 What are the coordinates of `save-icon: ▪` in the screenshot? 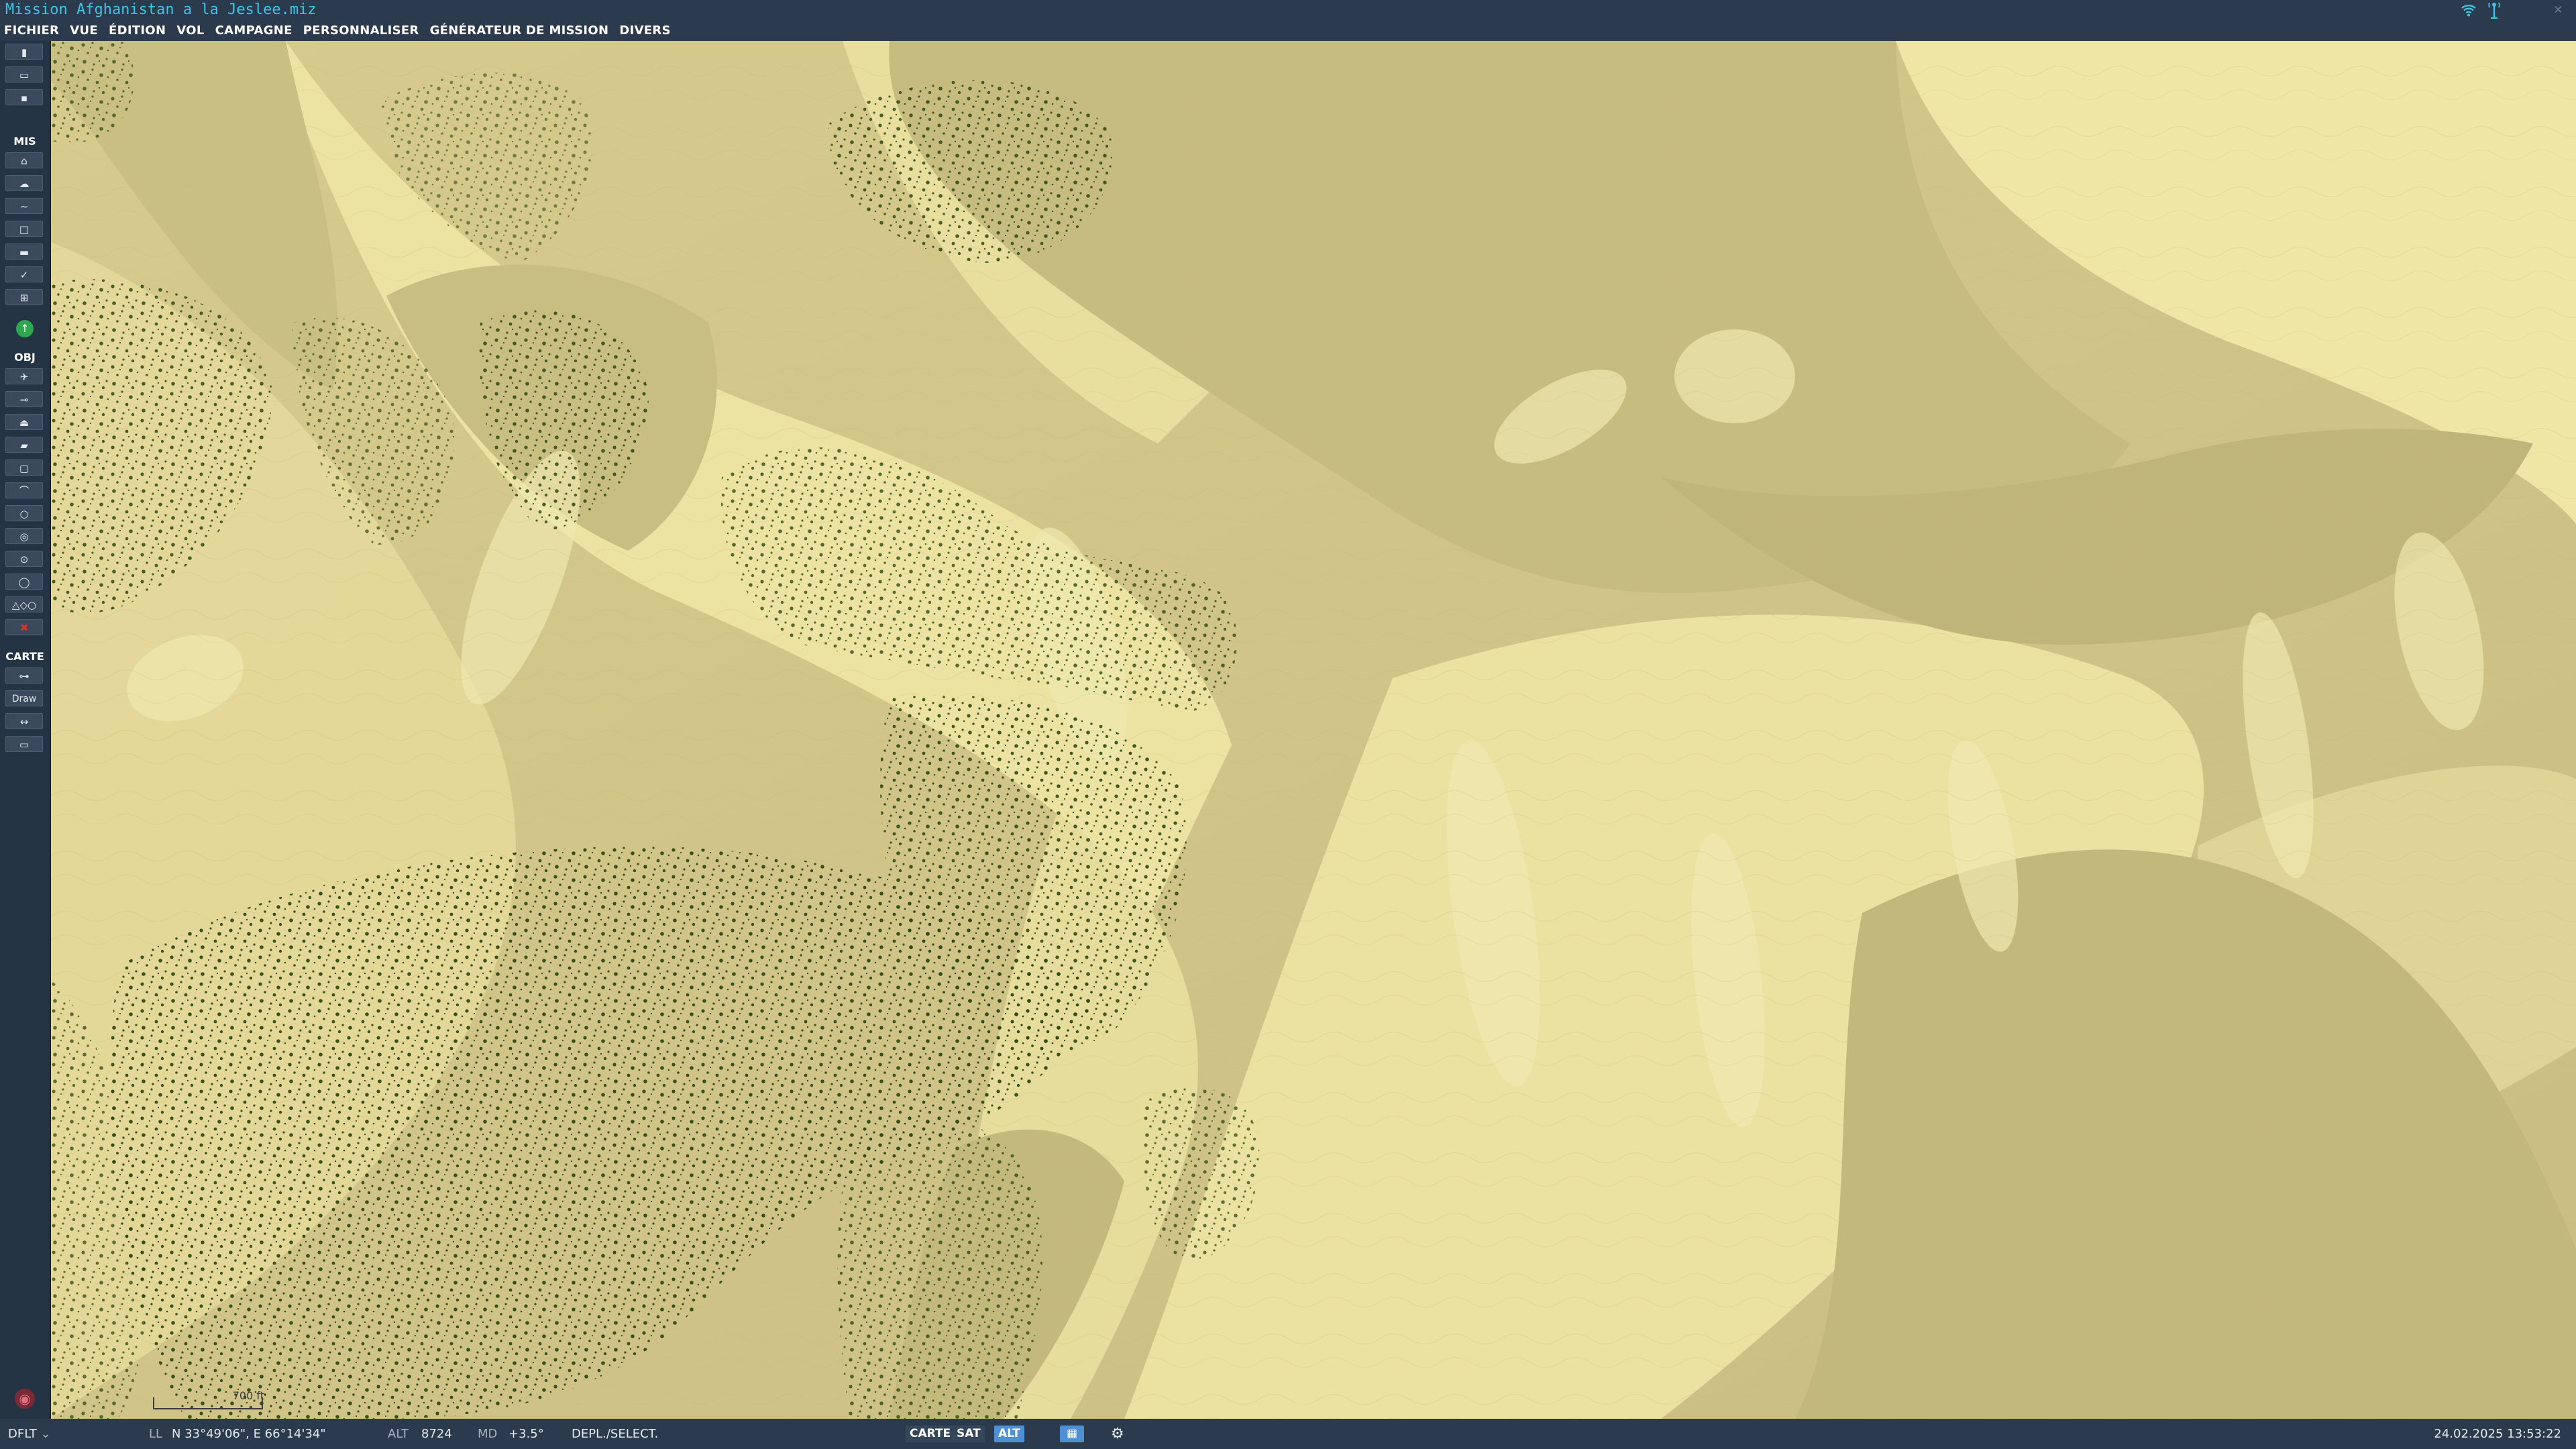 It's located at (24, 97).